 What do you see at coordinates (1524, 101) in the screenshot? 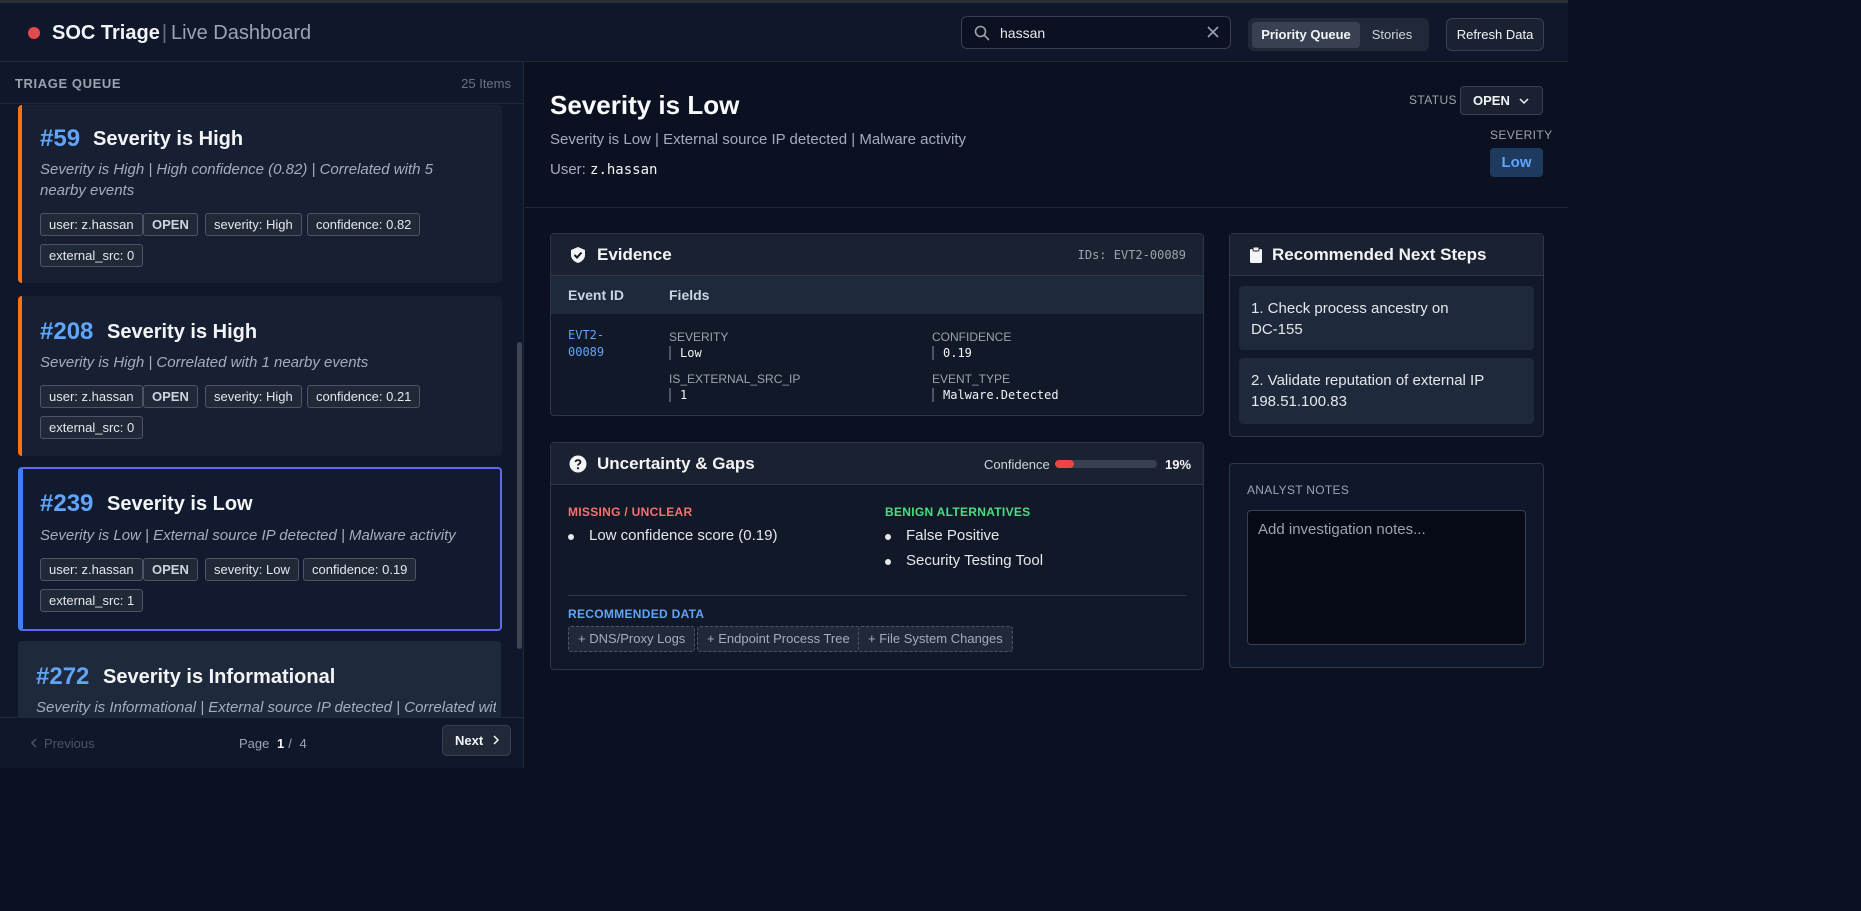
I see `chevron-down-icon` at bounding box center [1524, 101].